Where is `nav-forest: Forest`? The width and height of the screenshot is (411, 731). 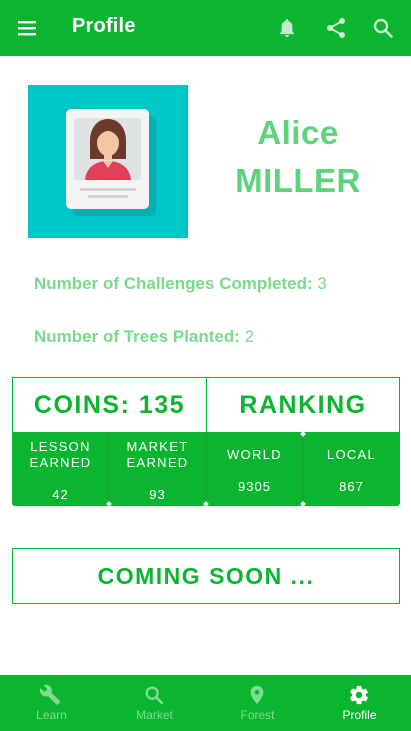 nav-forest: Forest is located at coordinates (257, 703).